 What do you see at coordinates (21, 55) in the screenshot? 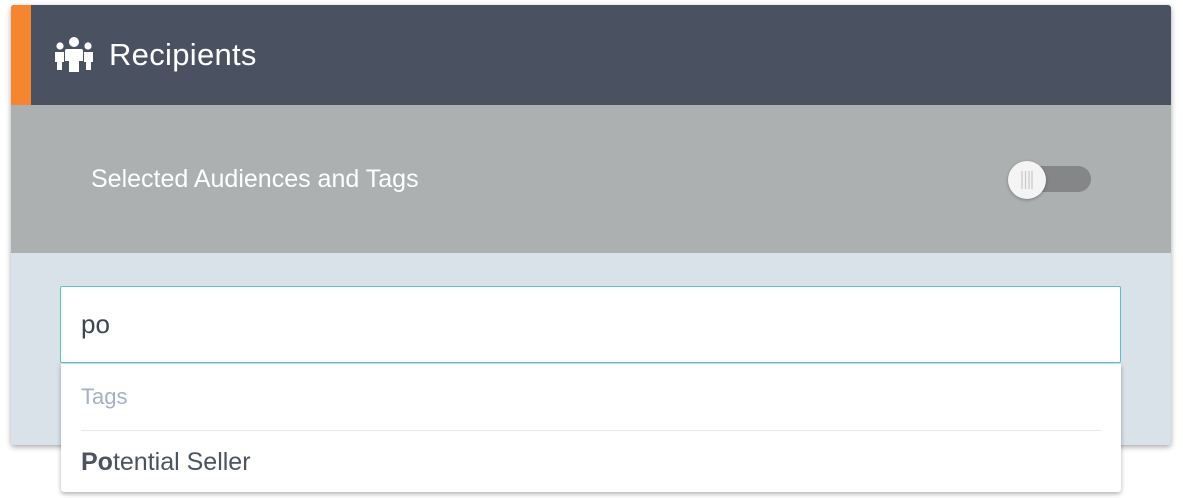
I see `header-accent-bar` at bounding box center [21, 55].